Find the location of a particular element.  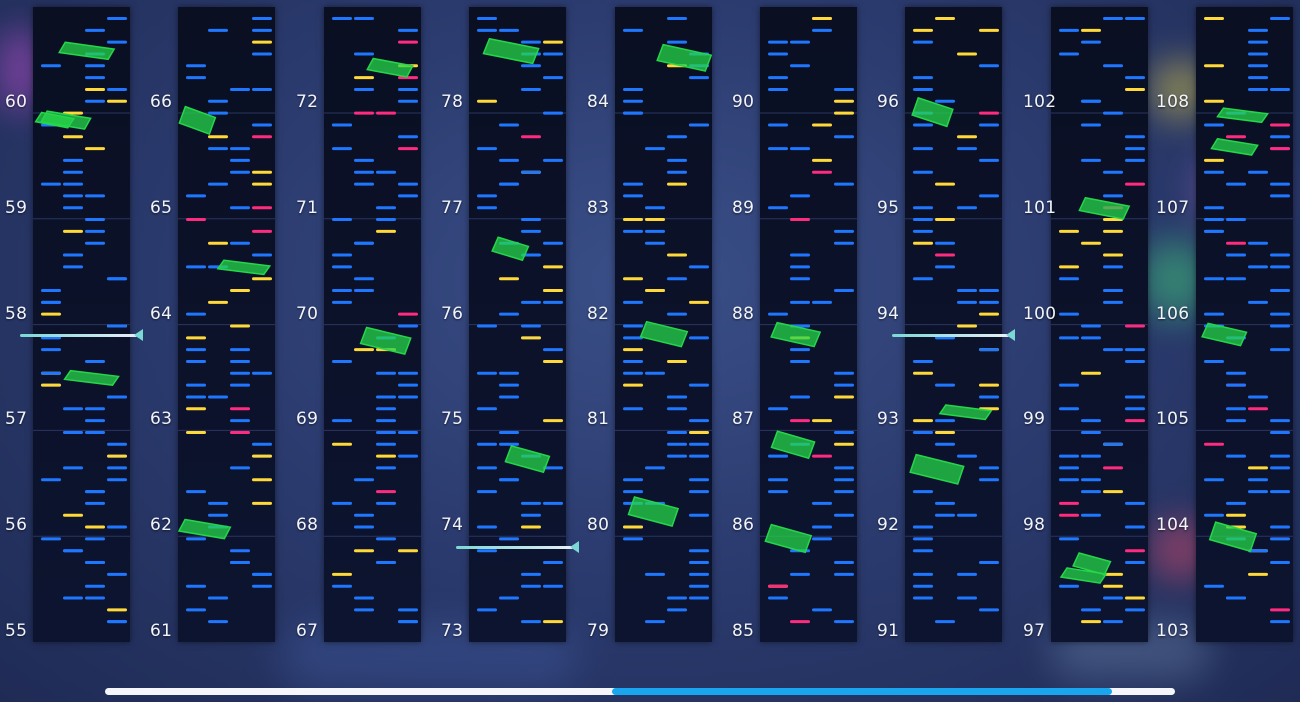

measure-number: 106 is located at coordinates (1173, 313).